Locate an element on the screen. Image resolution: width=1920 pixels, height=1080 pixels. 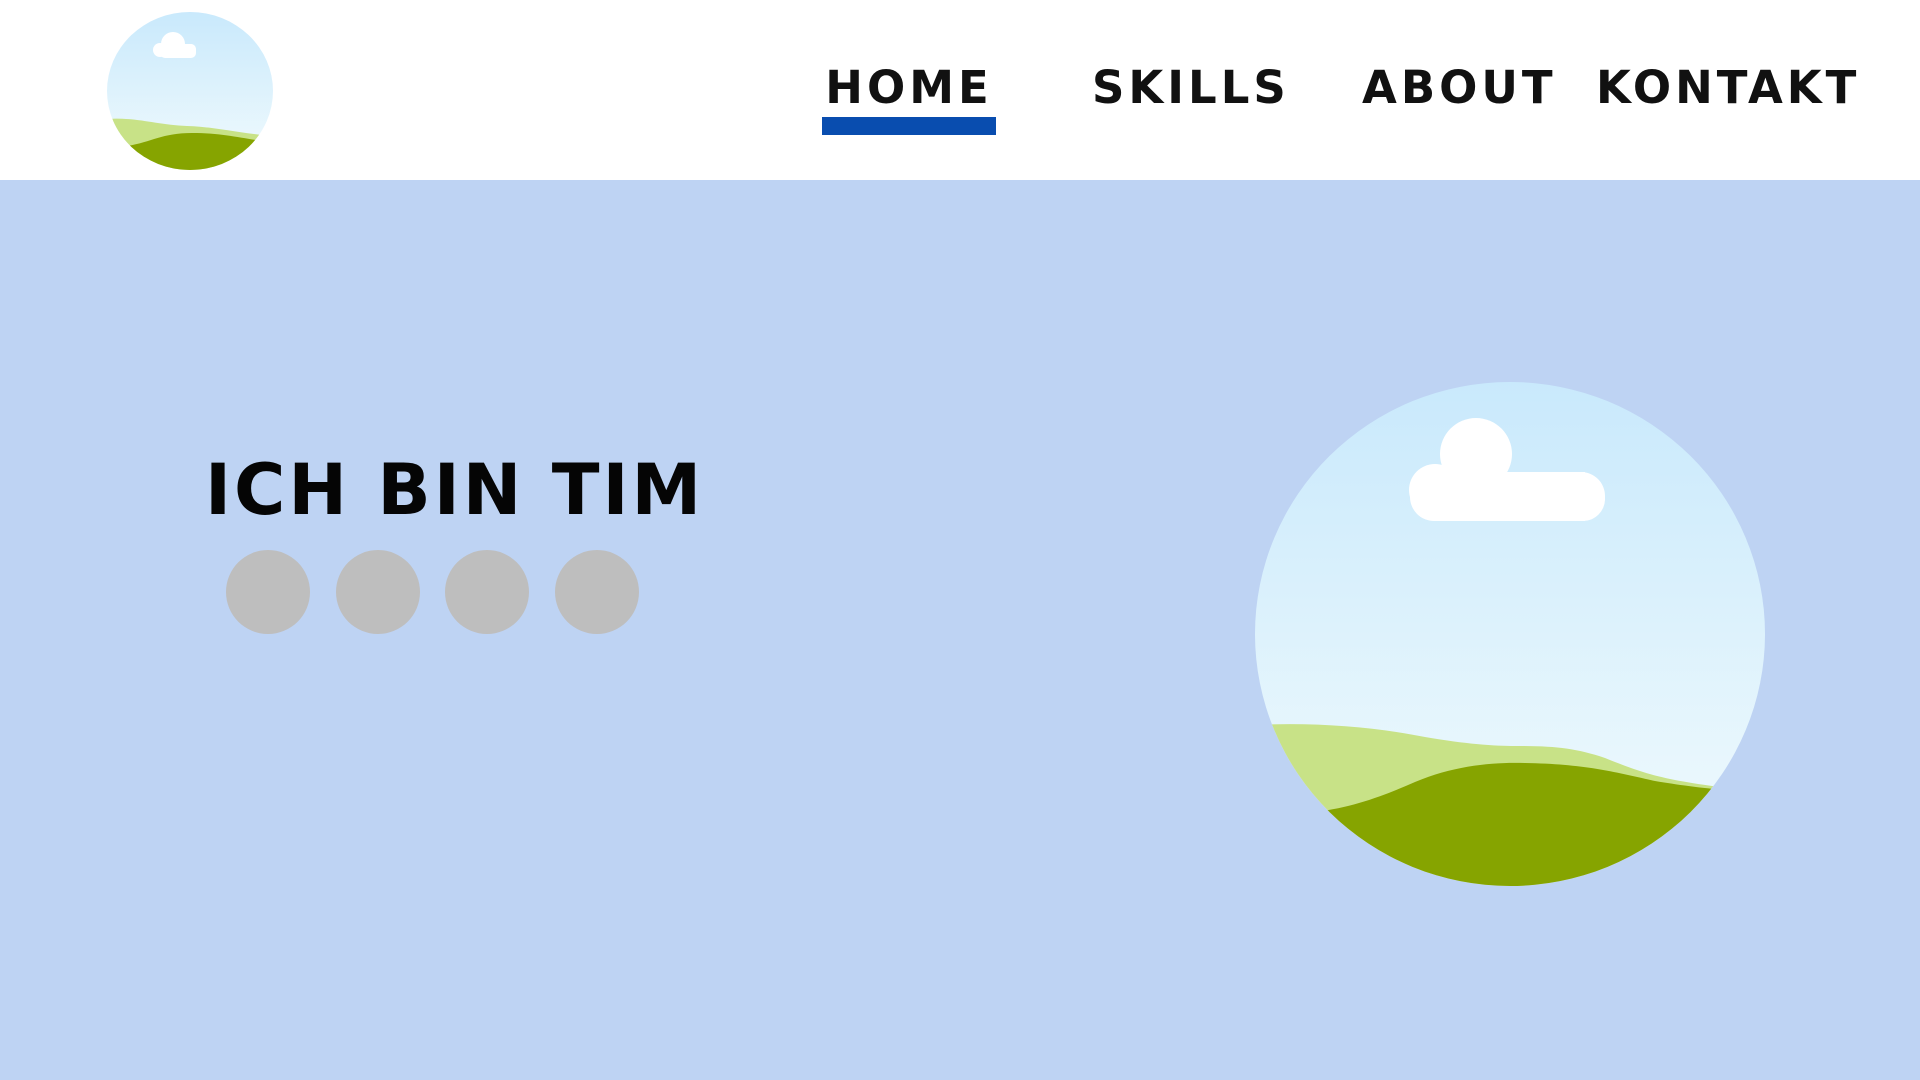
nav-item-skills: SKILLS is located at coordinates (1189, 88).